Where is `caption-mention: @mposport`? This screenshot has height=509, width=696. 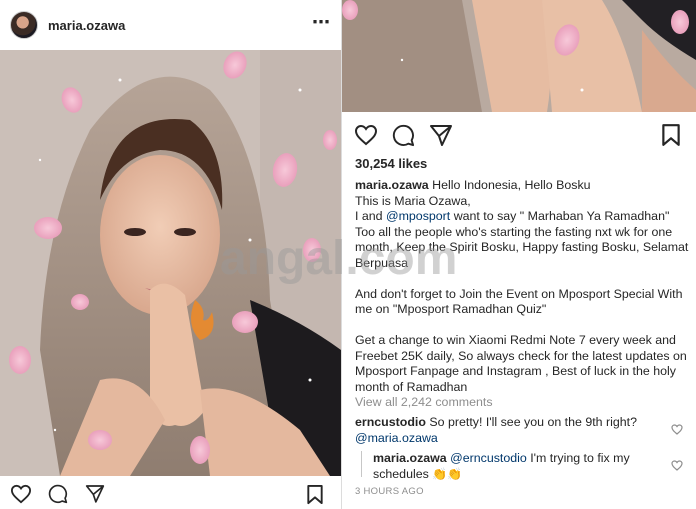
caption-mention: @mposport is located at coordinates (418, 216).